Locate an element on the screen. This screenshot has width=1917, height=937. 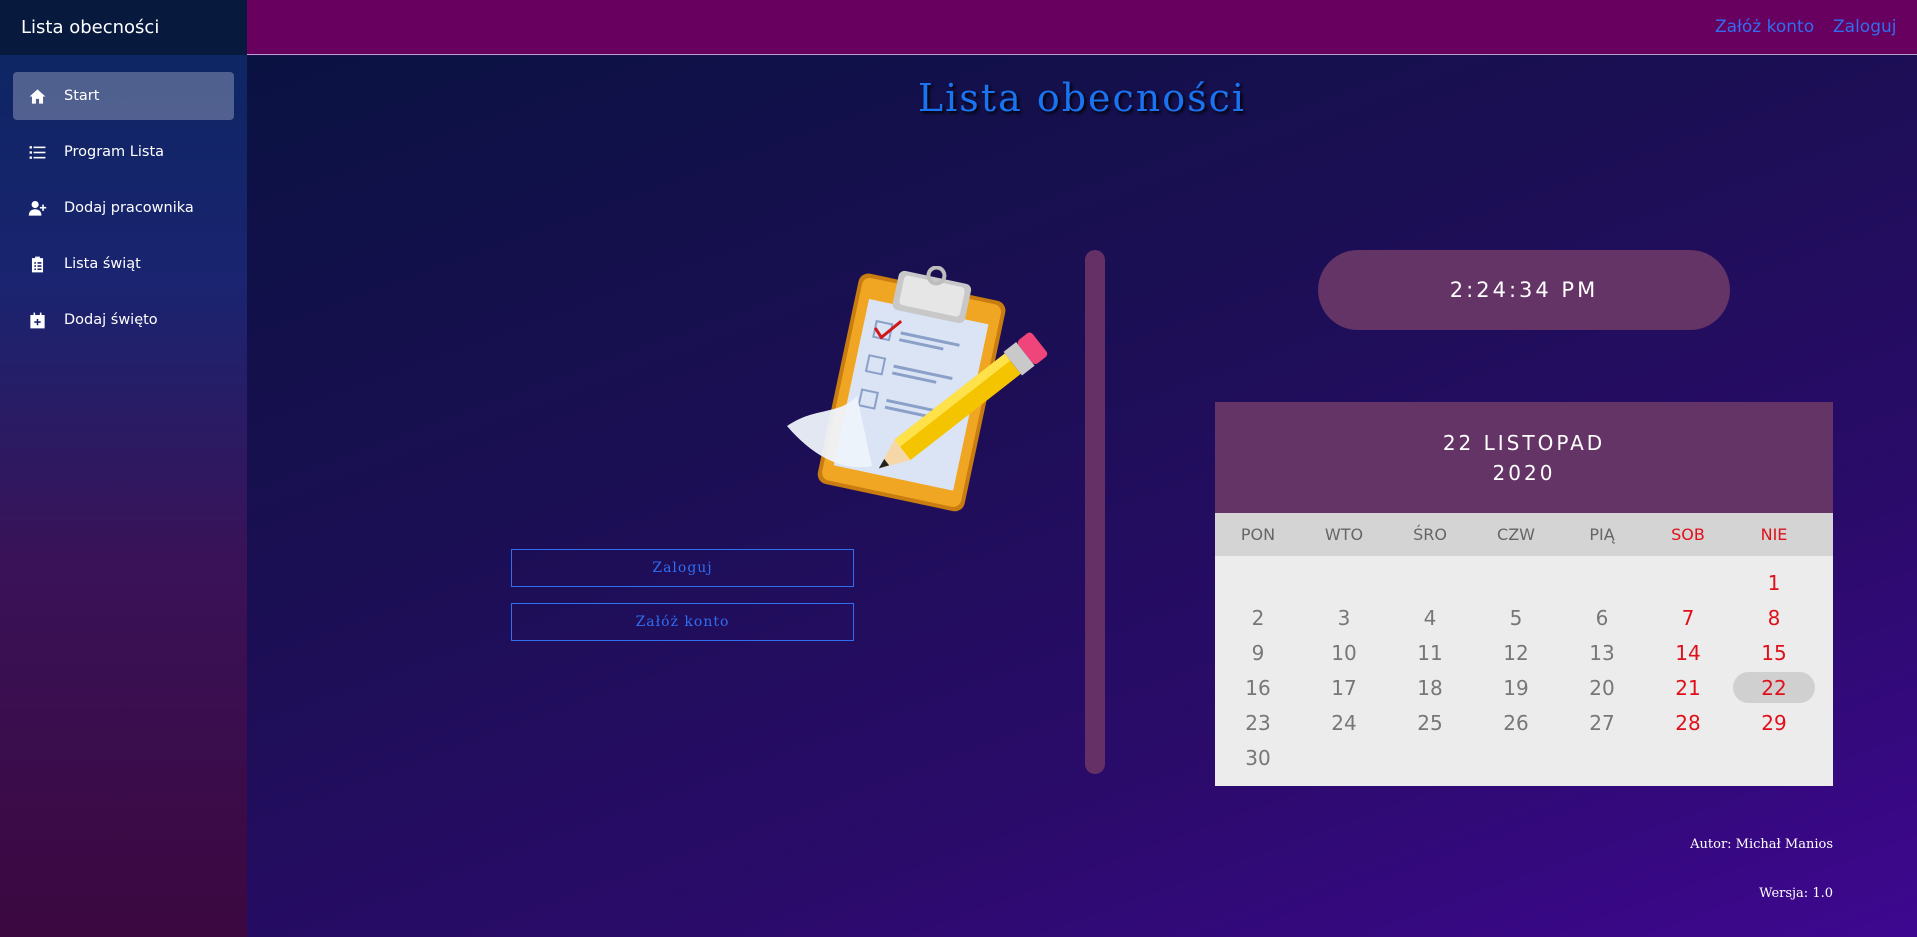
calendar-header: 22 LISTOPAD 2020 is located at coordinates (1524, 457).